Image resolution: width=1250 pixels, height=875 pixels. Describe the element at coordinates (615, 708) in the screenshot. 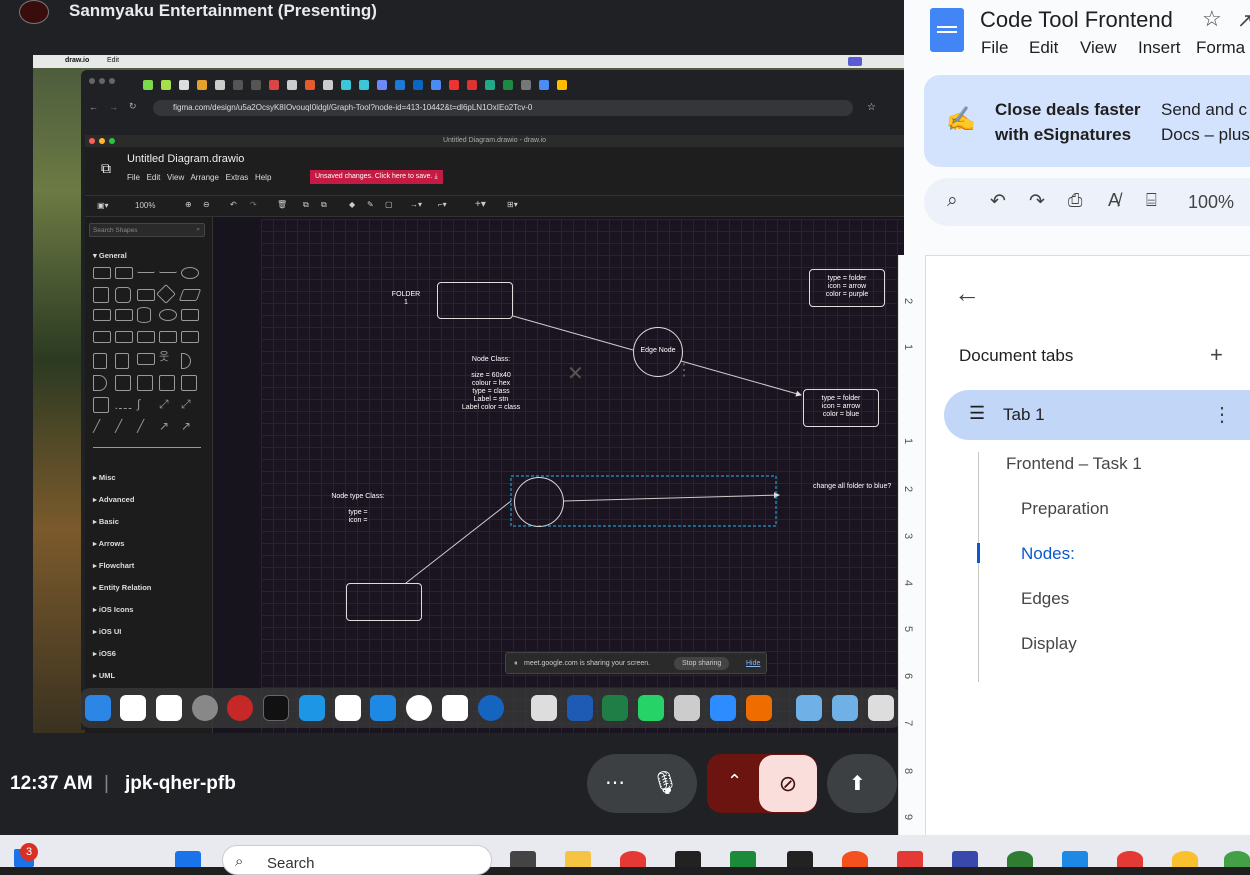

I see `excel-icon` at that location.